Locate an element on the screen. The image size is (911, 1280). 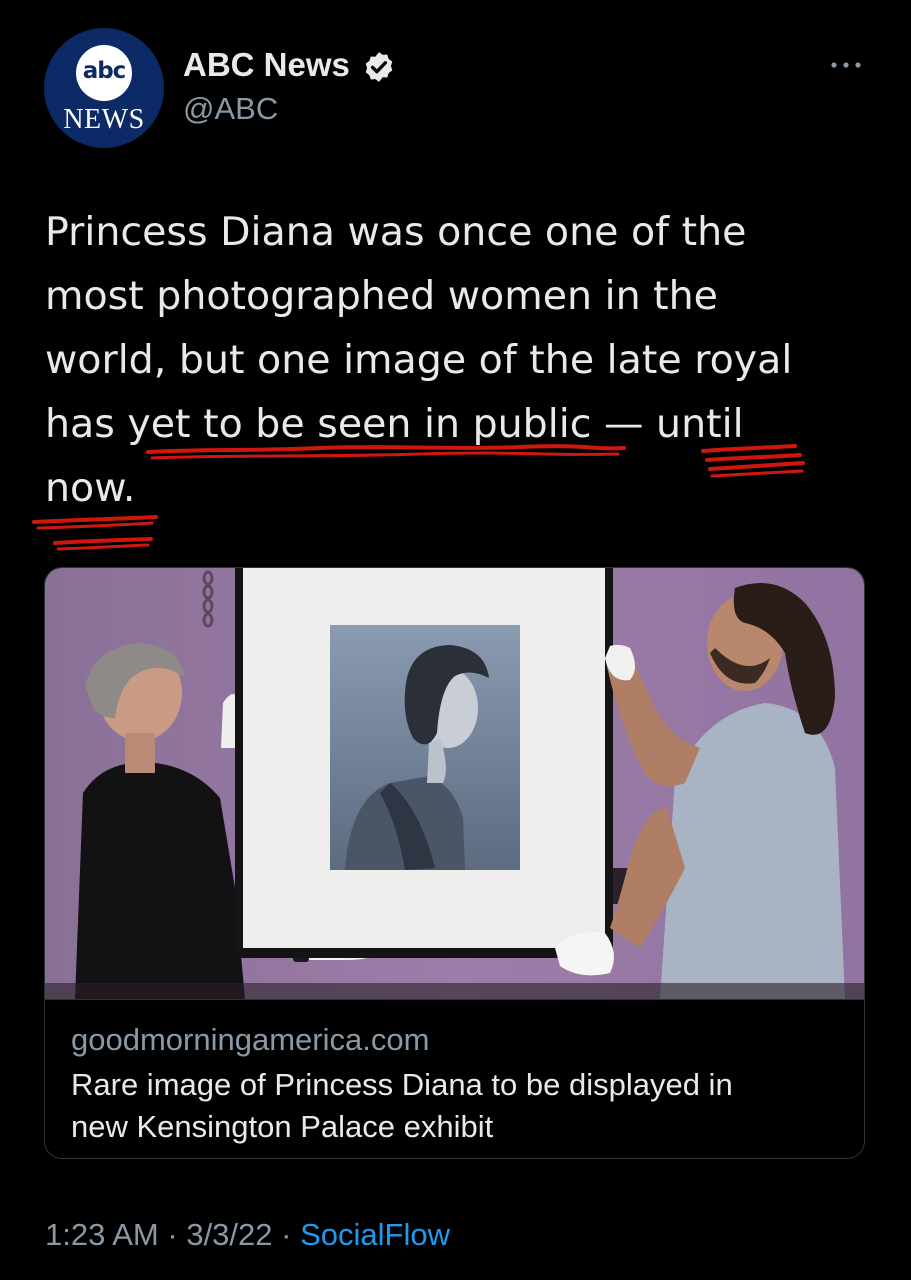
tweet-meta: 1:23 AM · 3/3/22 · SocialFlow is located at coordinates (247, 1235).